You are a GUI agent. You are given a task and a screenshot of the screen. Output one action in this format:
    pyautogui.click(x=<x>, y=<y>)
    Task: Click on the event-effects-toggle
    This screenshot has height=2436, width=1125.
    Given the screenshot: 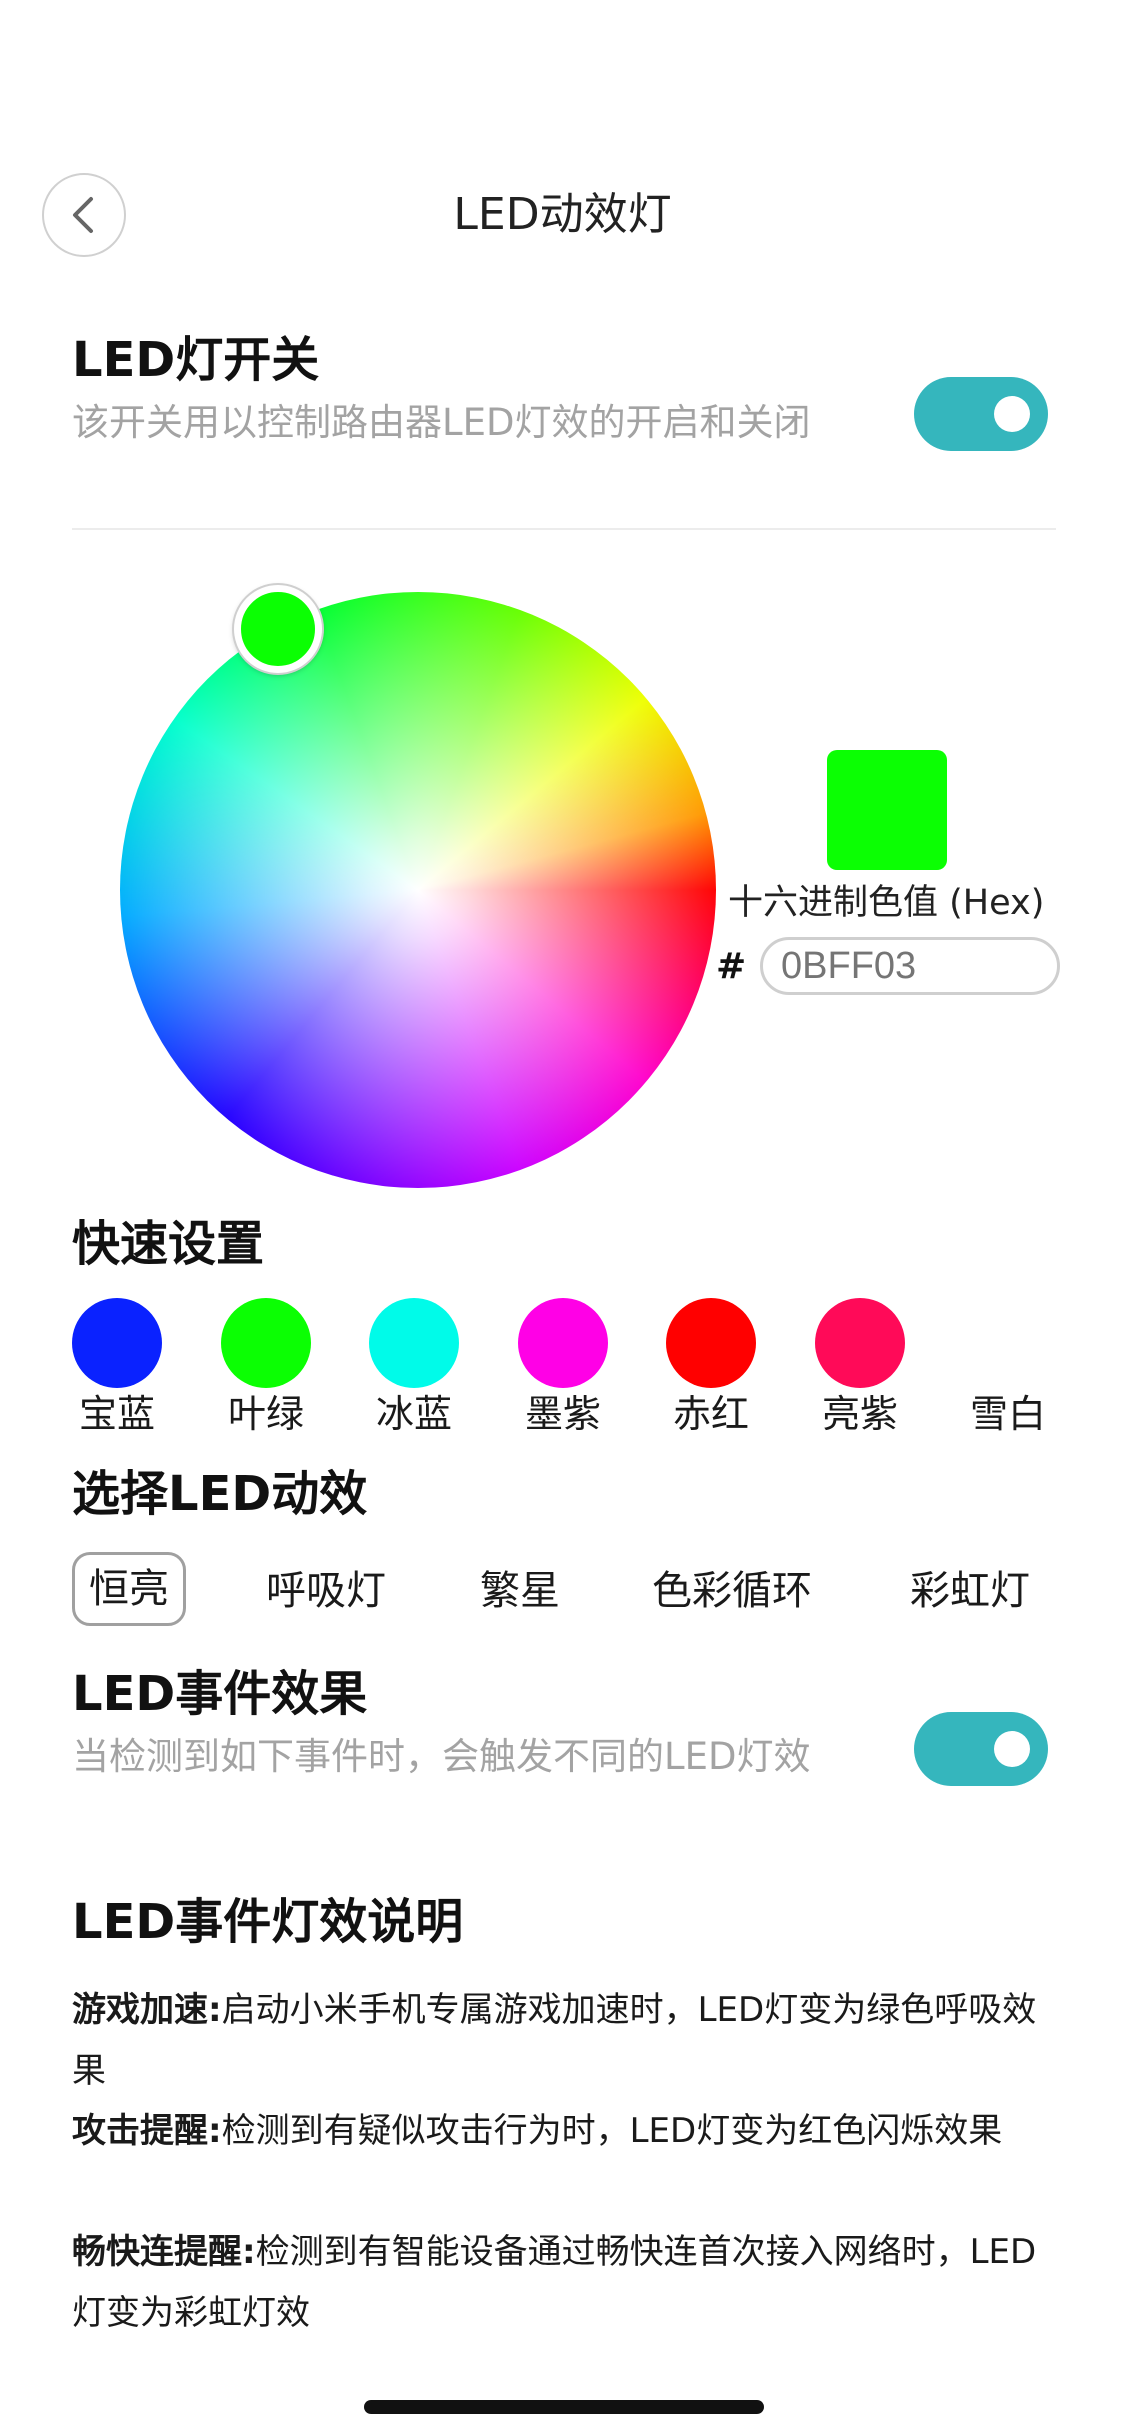 What is the action you would take?
    pyautogui.click(x=981, y=1749)
    